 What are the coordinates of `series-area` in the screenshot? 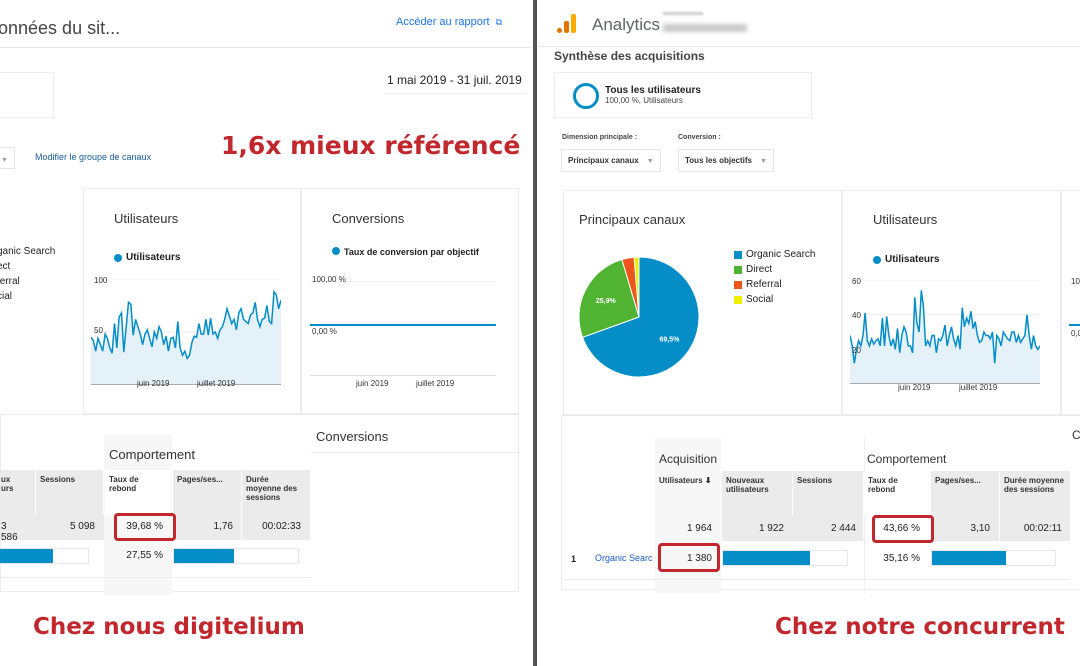 It's located at (945, 337).